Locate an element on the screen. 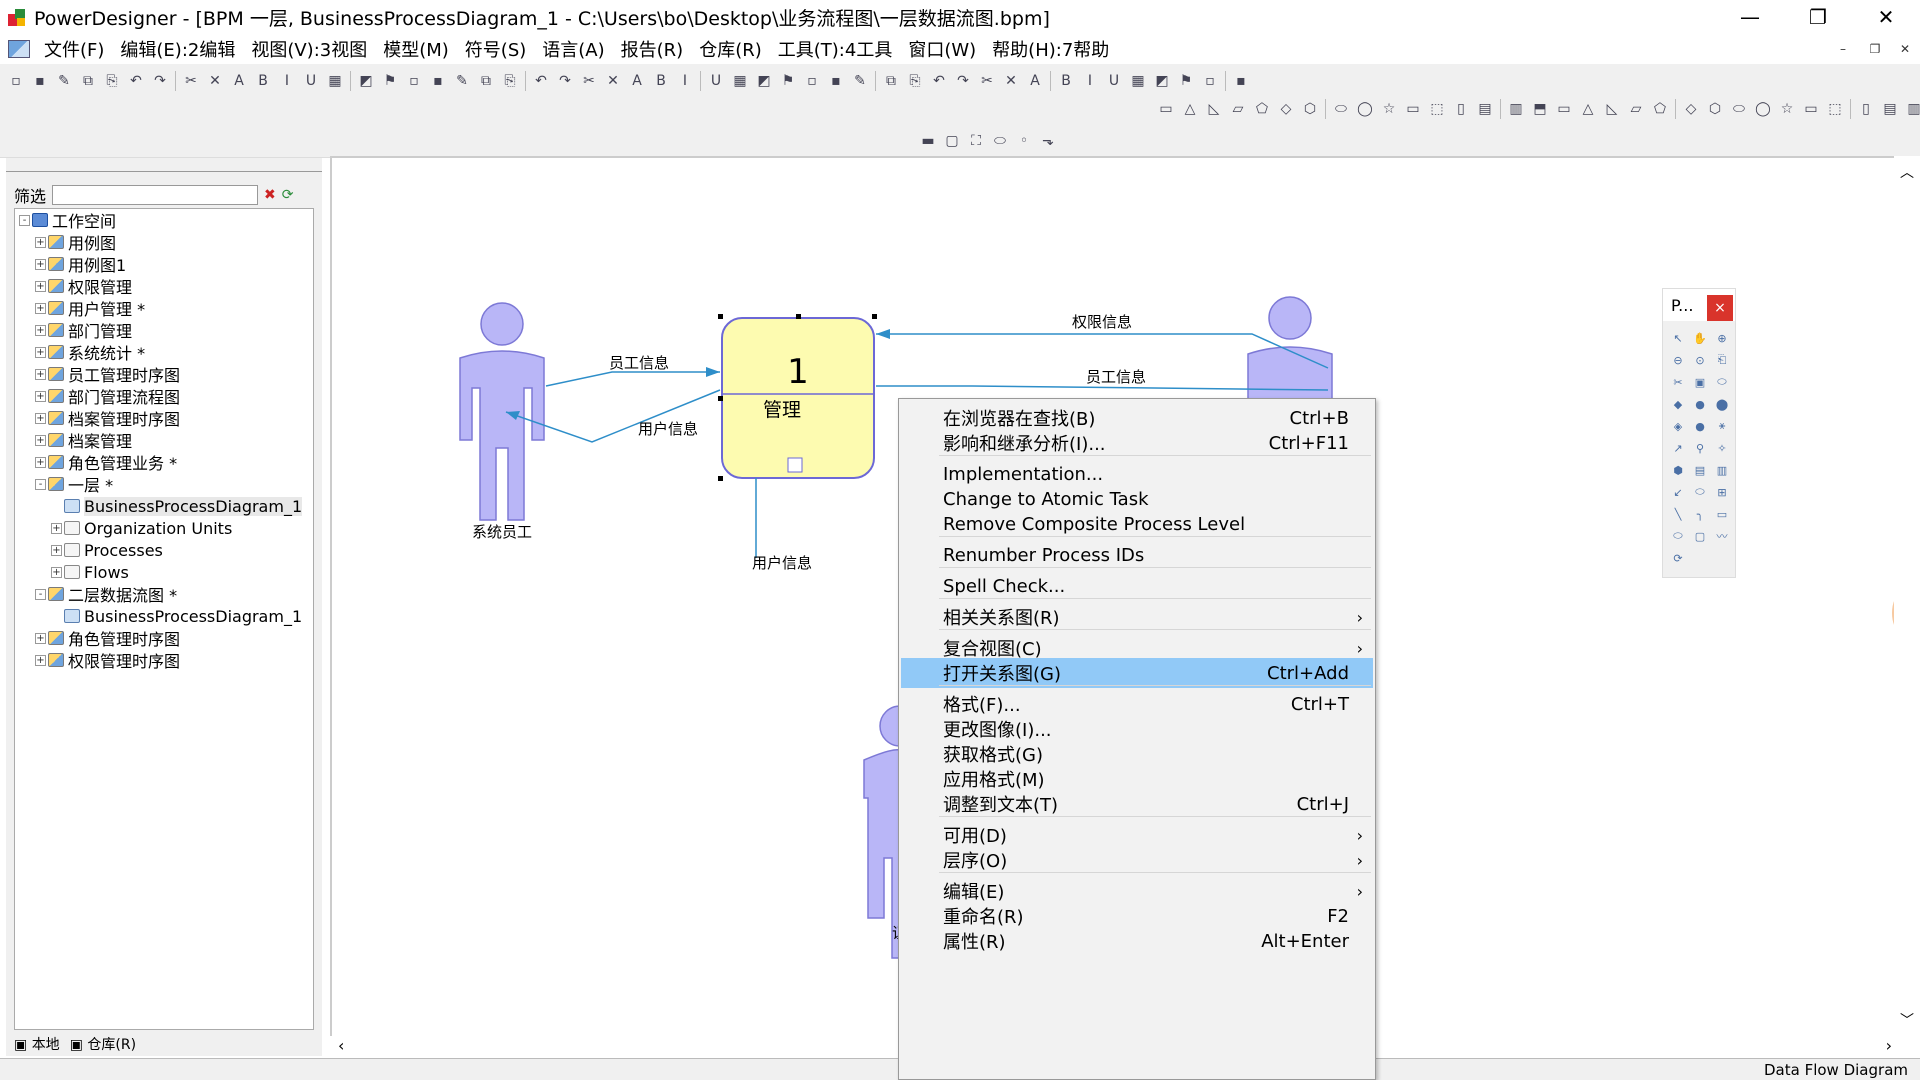 This screenshot has height=1080, width=1920. mdi-close-icon: ✕ is located at coordinates (1905, 49).